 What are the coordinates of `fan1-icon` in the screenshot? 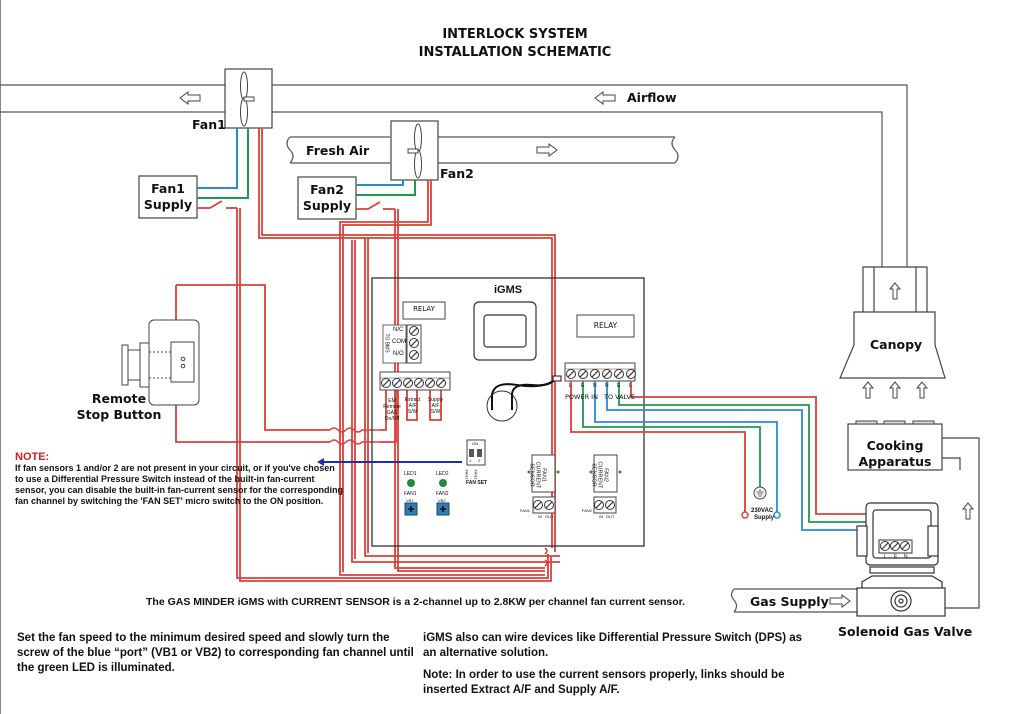 It's located at (248, 98).